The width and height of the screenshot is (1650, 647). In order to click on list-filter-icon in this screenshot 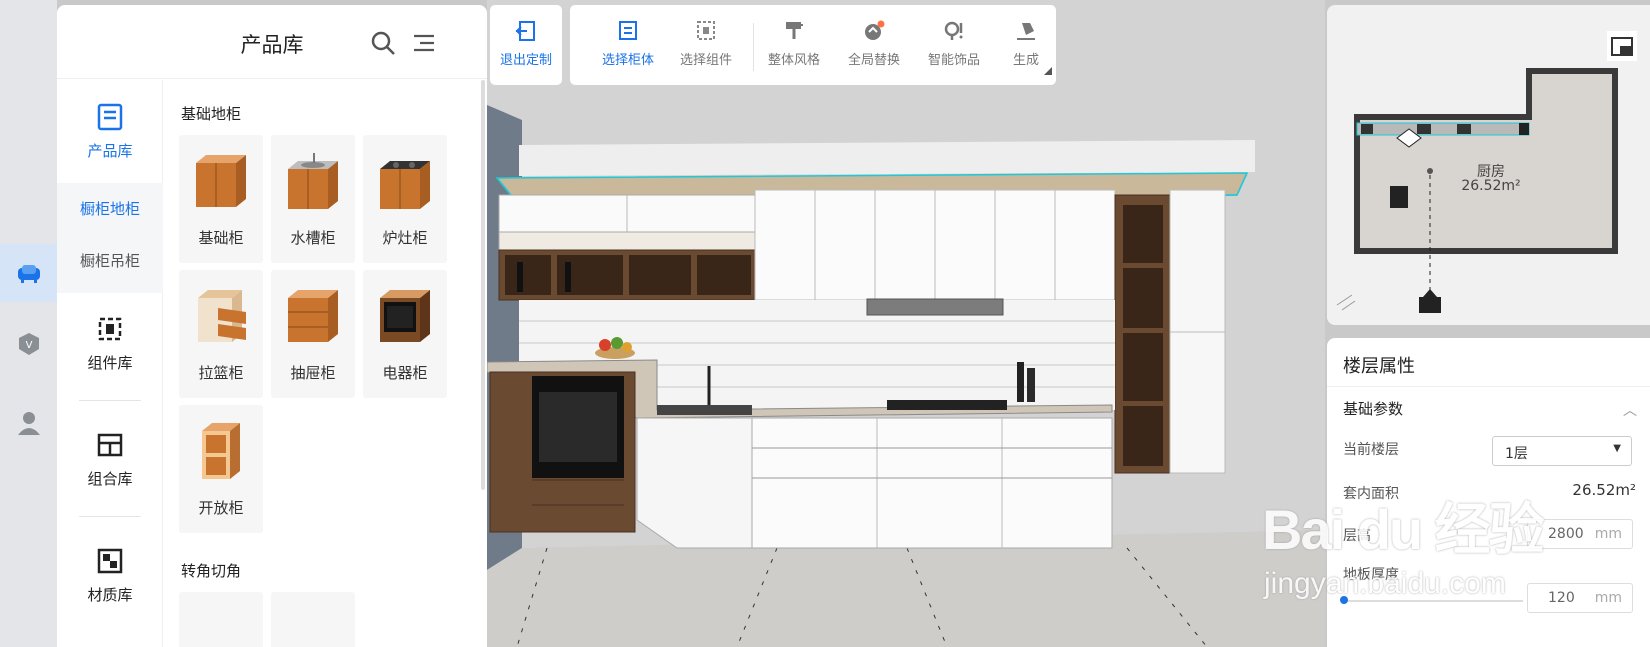, I will do `click(424, 43)`.